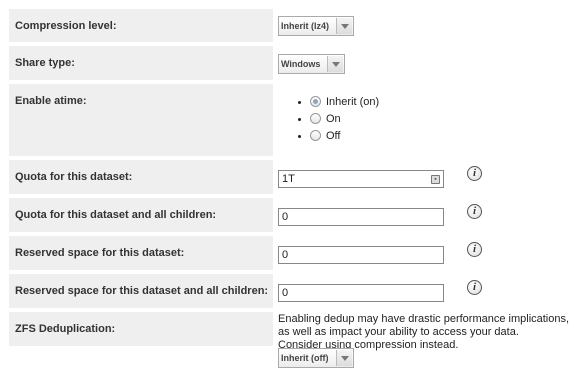 The width and height of the screenshot is (576, 373). I want to click on reserved-space-label: Reserved space for this dataset:, so click(141, 253).